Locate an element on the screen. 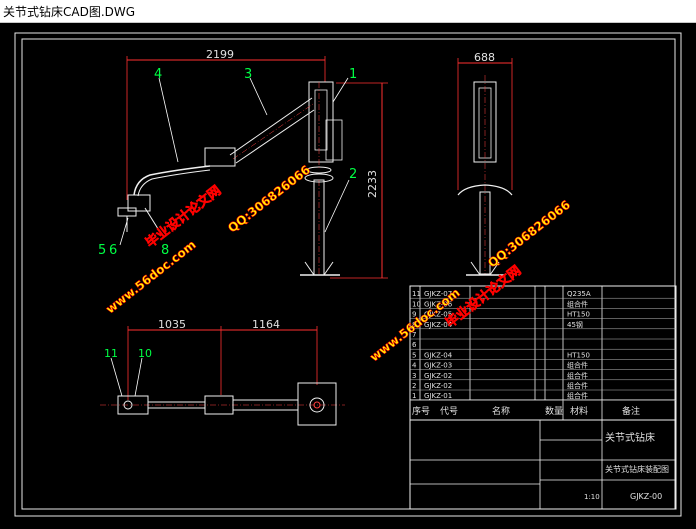 This screenshot has height=529, width=696. plan-view: 1035 1164 11 10 is located at coordinates (222, 372).